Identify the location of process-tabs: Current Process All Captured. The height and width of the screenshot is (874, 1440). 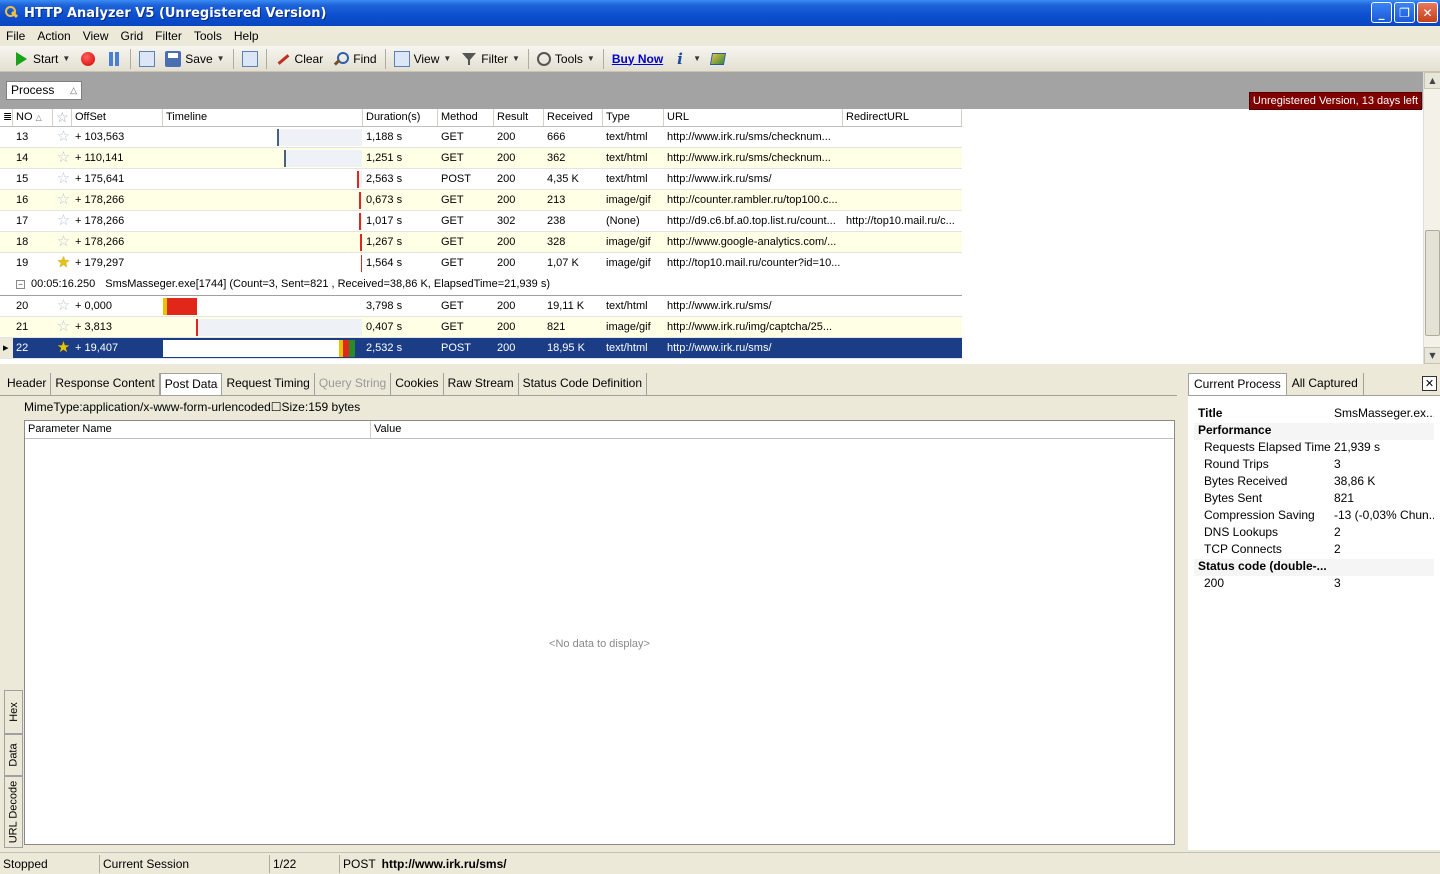
(1276, 384).